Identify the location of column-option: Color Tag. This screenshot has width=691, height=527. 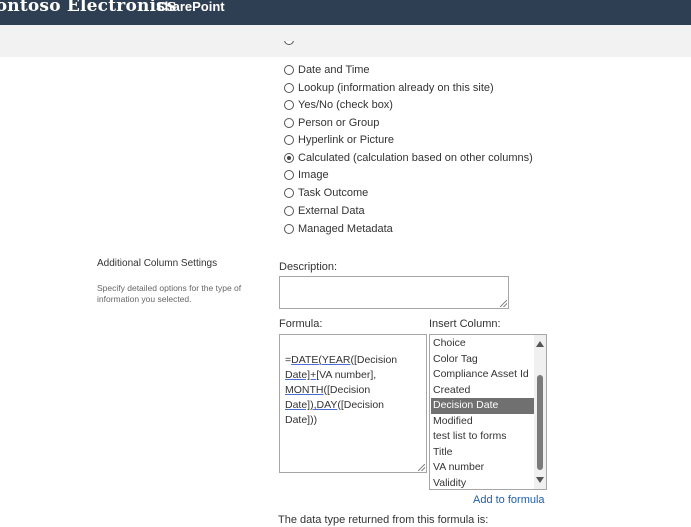
(483, 360).